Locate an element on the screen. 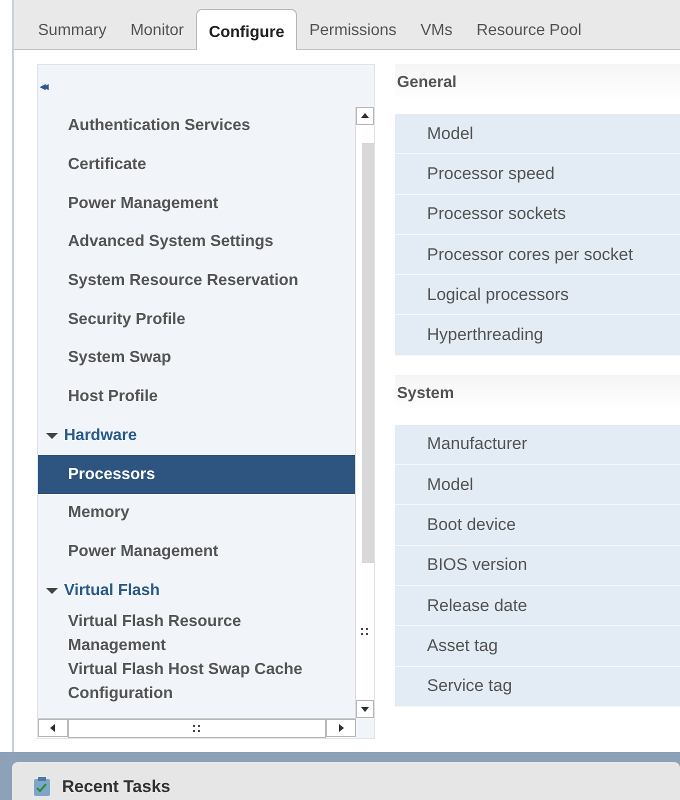 The image size is (680, 800). nav-item: Advanced System Settings is located at coordinates (196, 242).